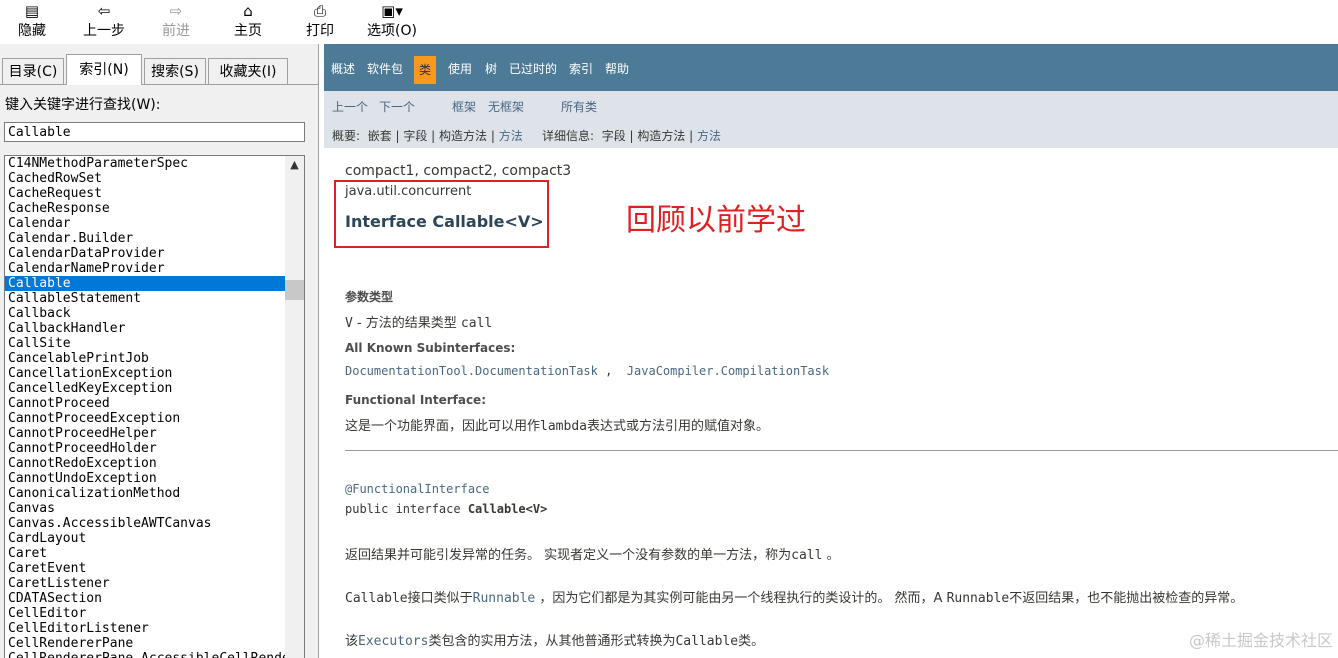  Describe the element at coordinates (154, 132) in the screenshot. I see `keyword-search-input: Callable` at that location.